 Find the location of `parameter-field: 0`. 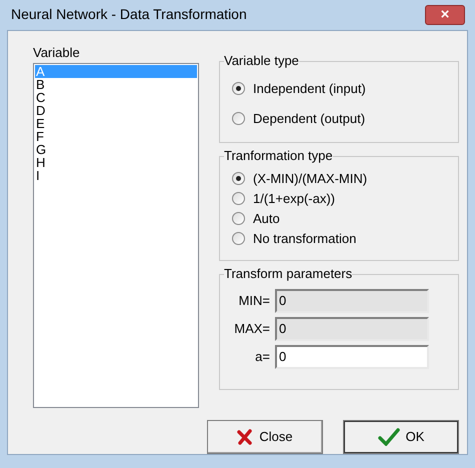

parameter-field: 0 is located at coordinates (352, 356).